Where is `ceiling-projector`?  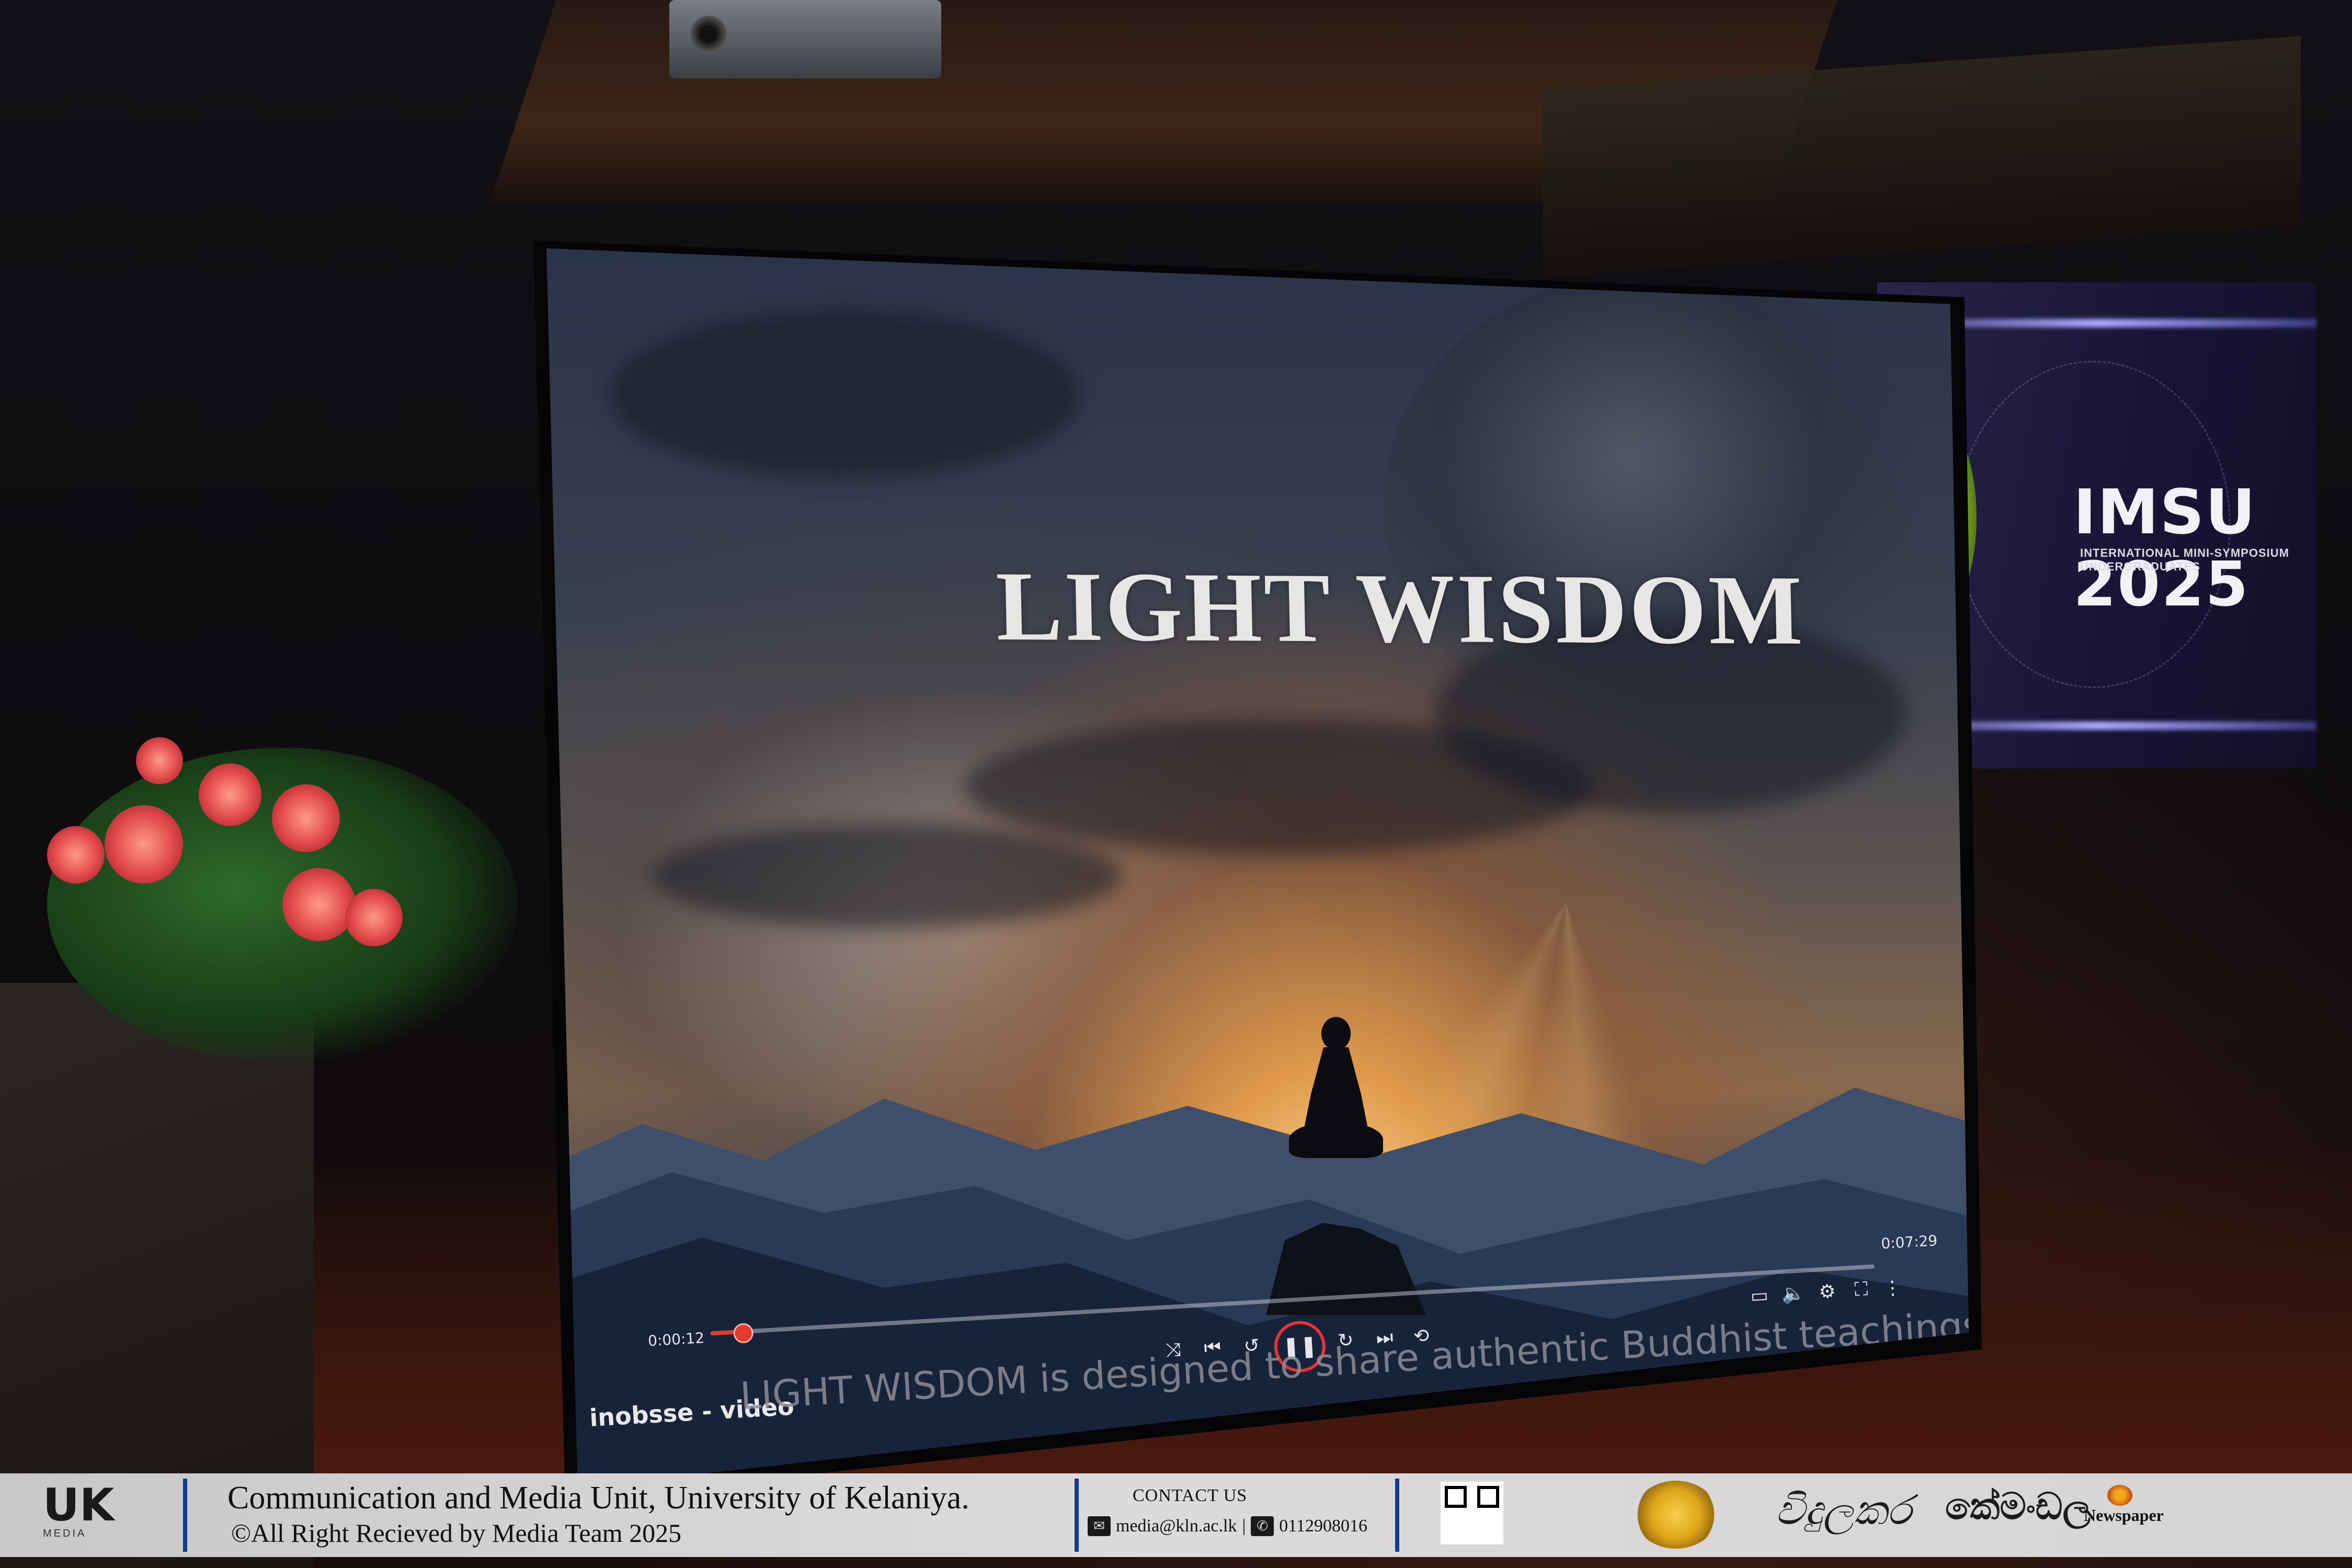 ceiling-projector is located at coordinates (805, 39).